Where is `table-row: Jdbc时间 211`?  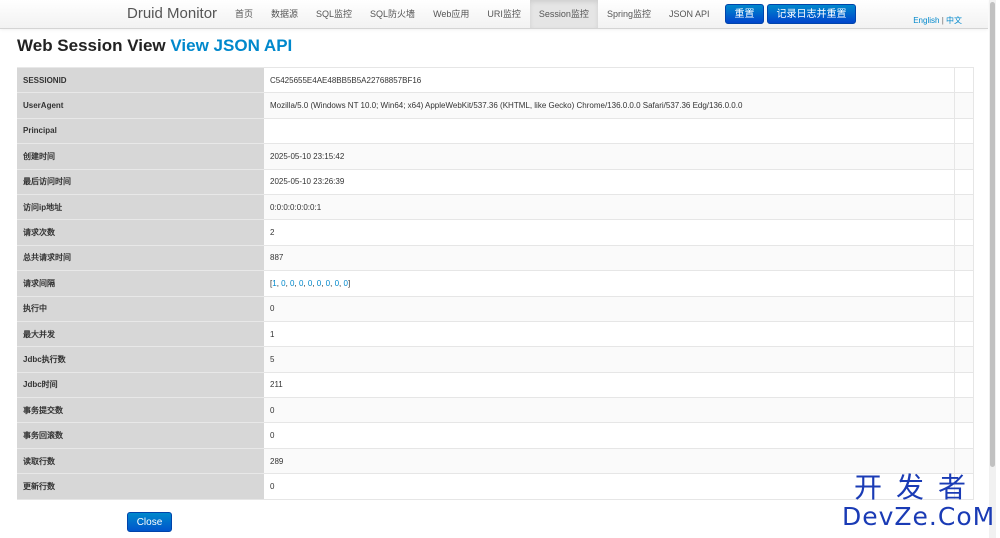
table-row: Jdbc时间 211 is located at coordinates (495, 384).